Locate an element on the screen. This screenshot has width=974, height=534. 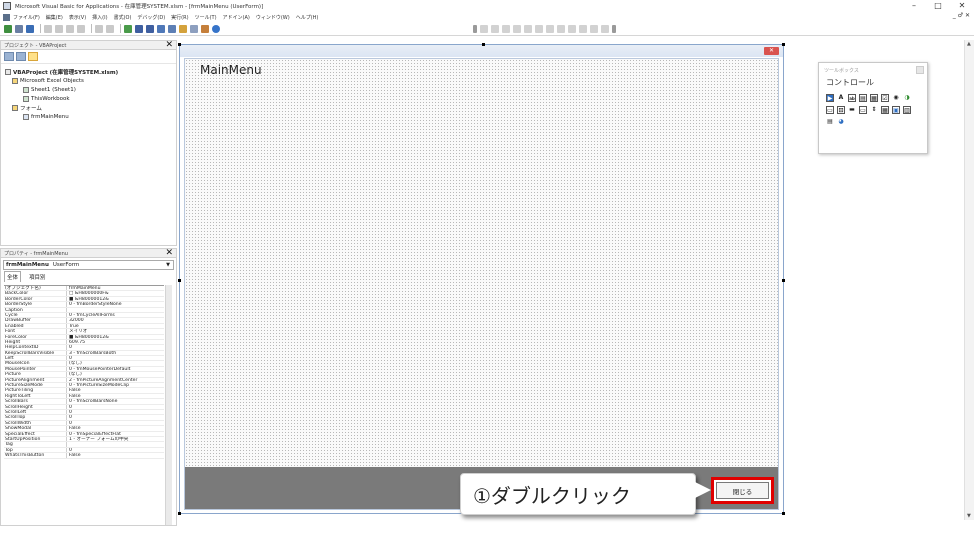
image-control-icon: ▣ is located at coordinates (896, 110).